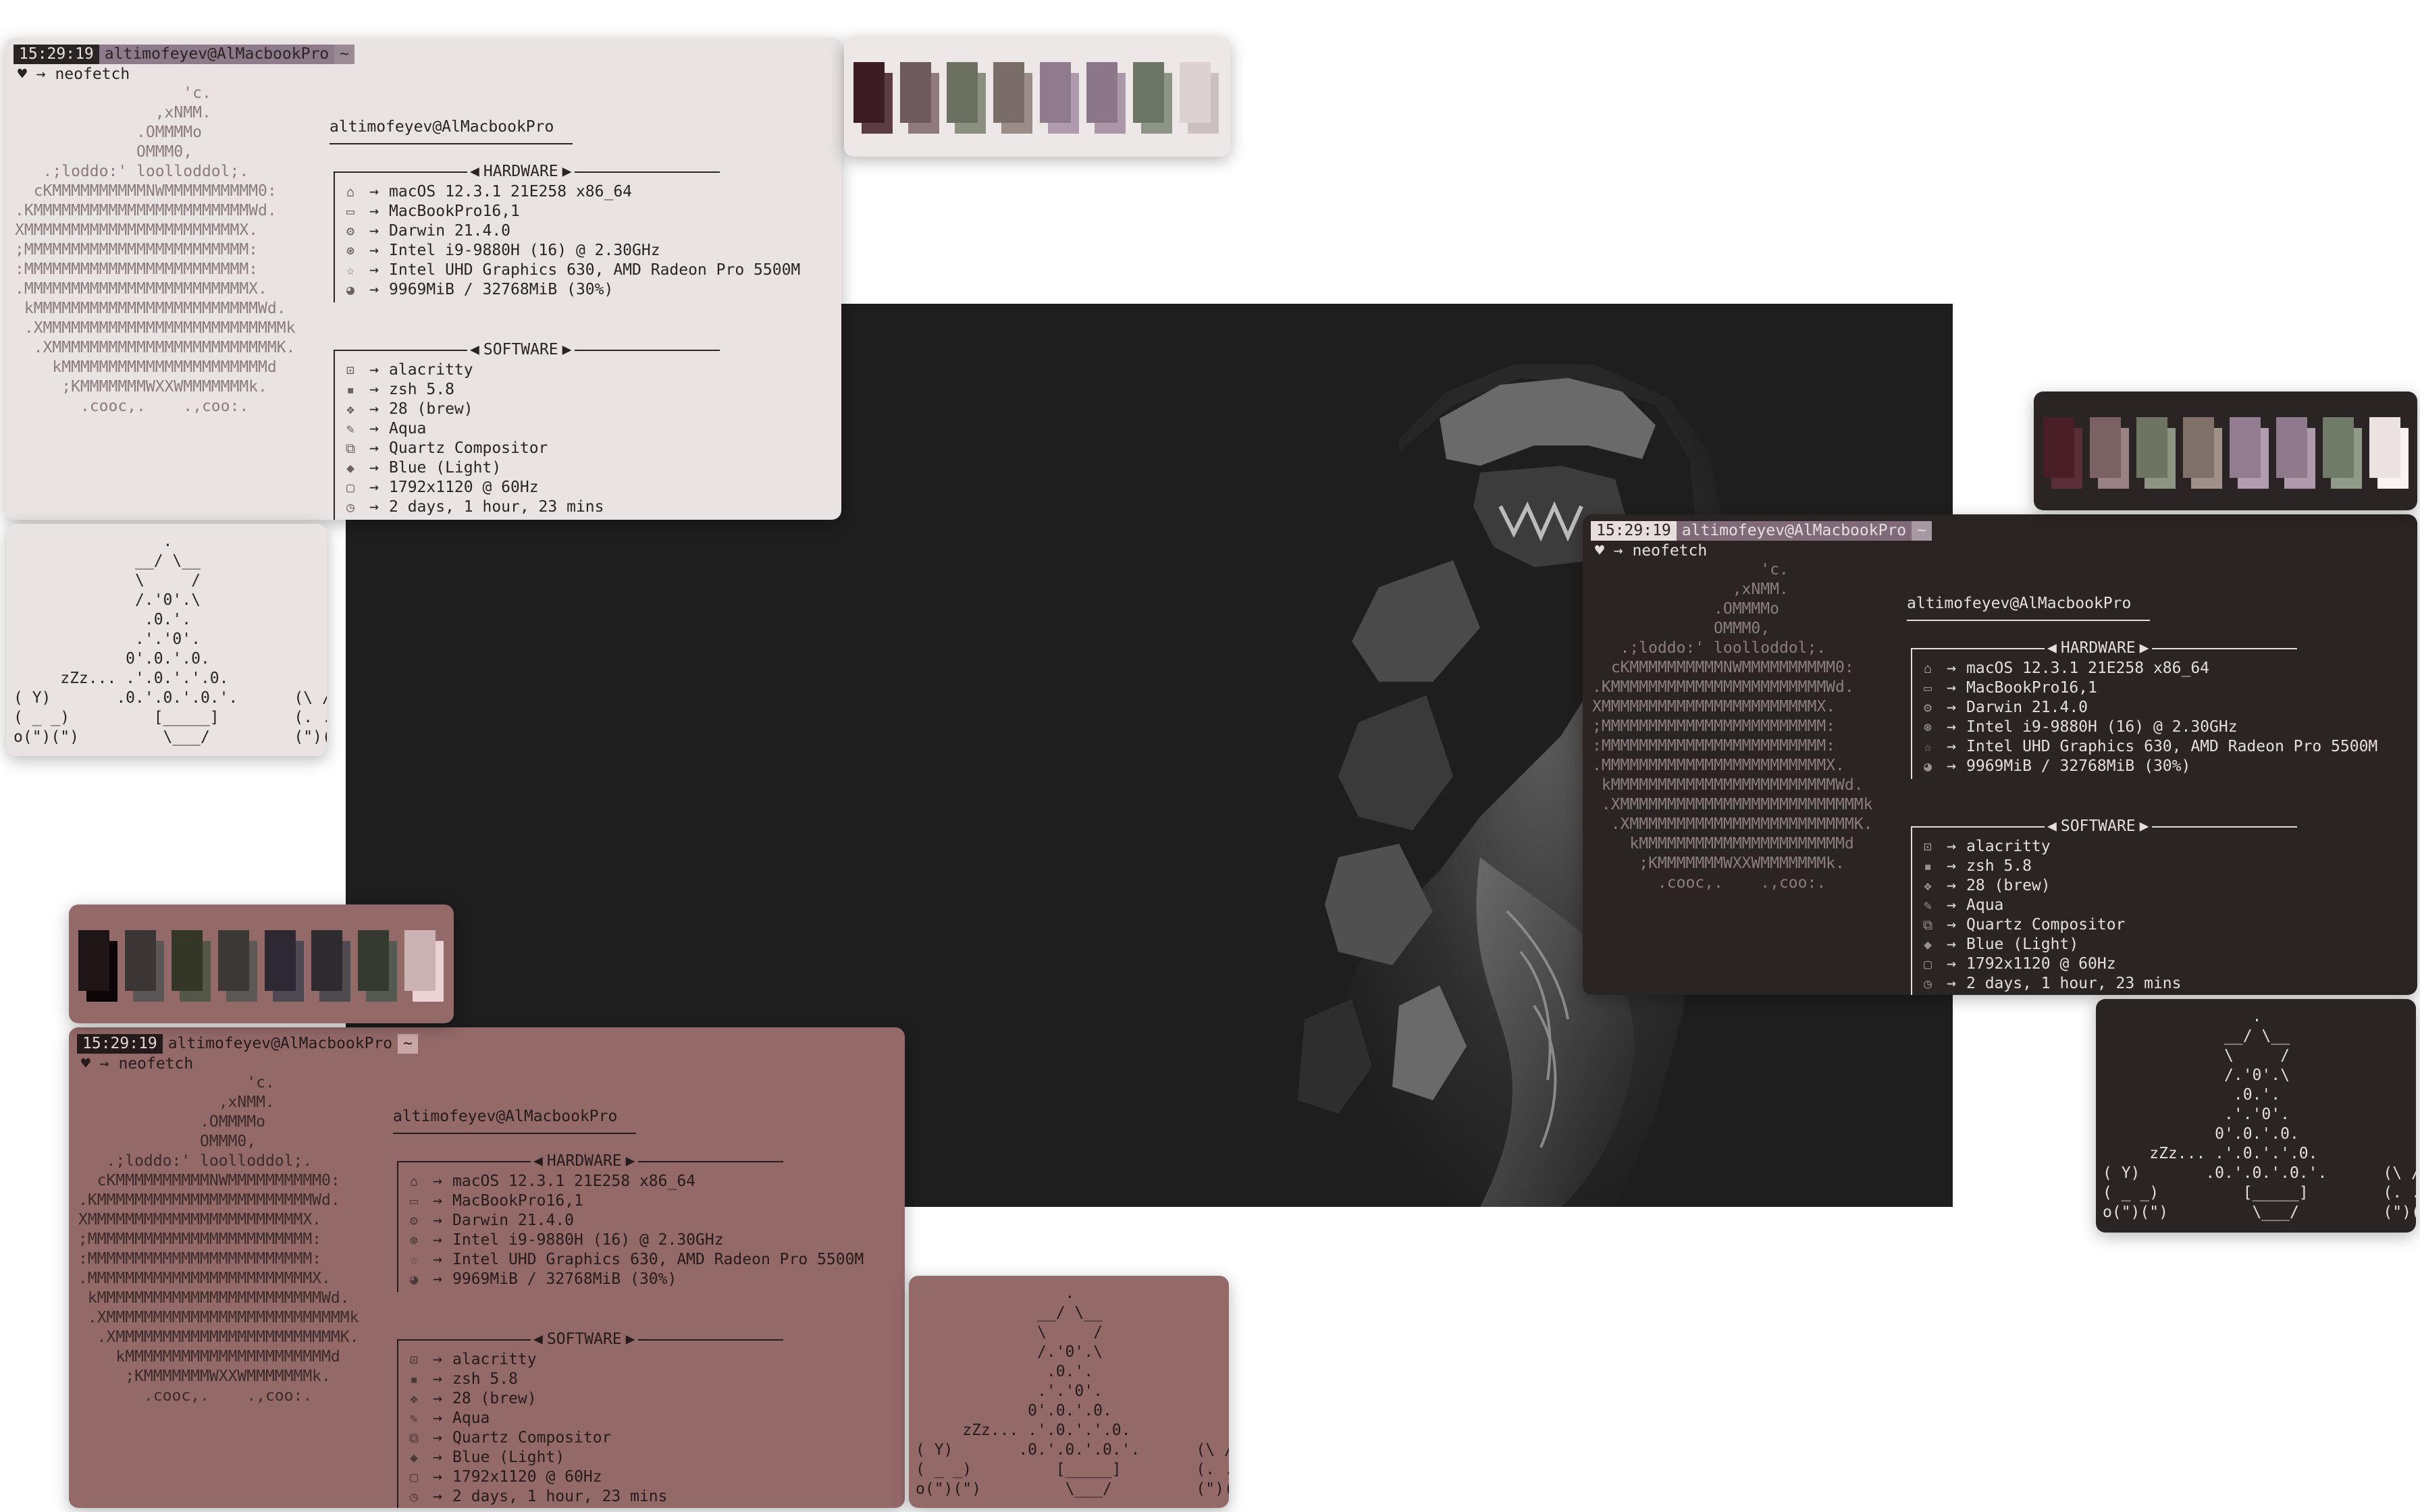 Image resolution: width=2420 pixels, height=1512 pixels. Describe the element at coordinates (1927, 668) in the screenshot. I see `home-icon: ⌂` at that location.